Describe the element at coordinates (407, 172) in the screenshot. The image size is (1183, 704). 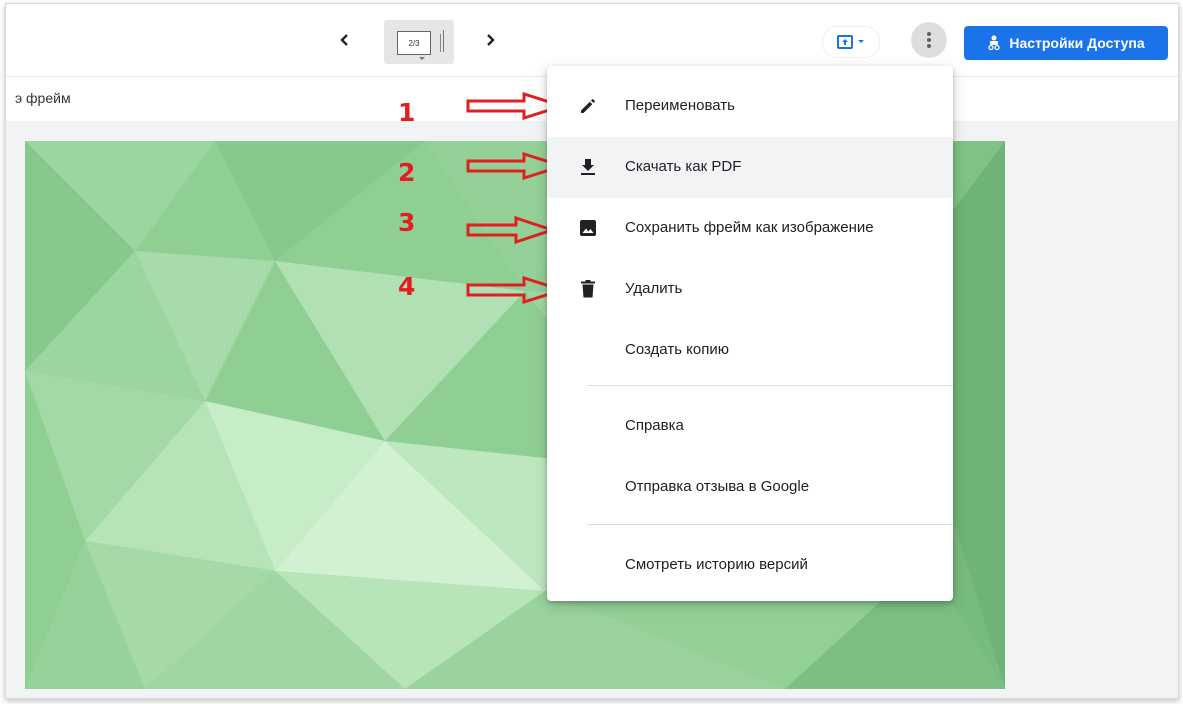
I see `annotation-number-2: 2` at that location.